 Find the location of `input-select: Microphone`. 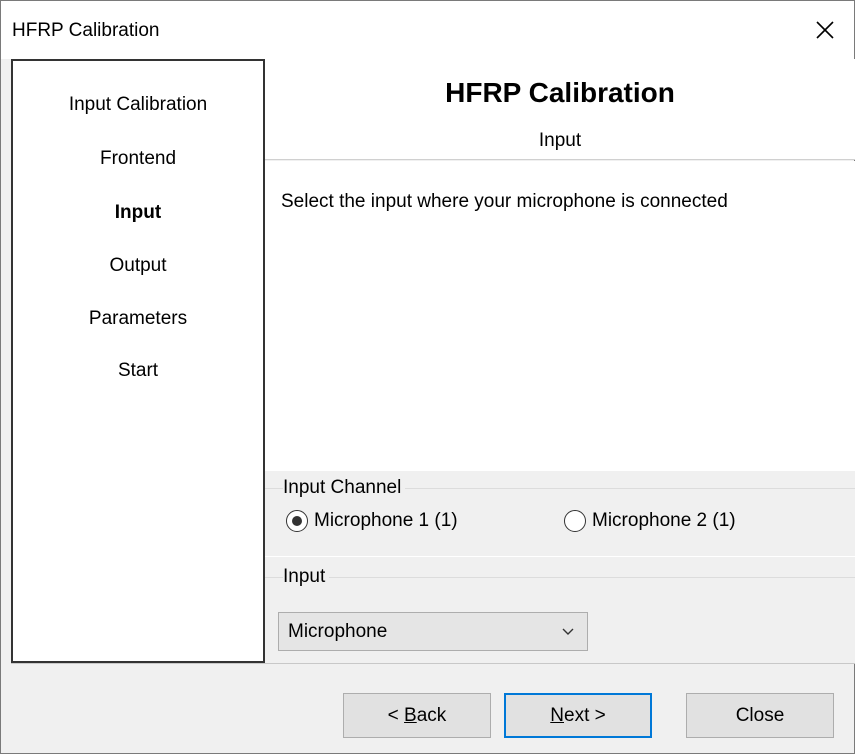

input-select: Microphone is located at coordinates (433, 631).